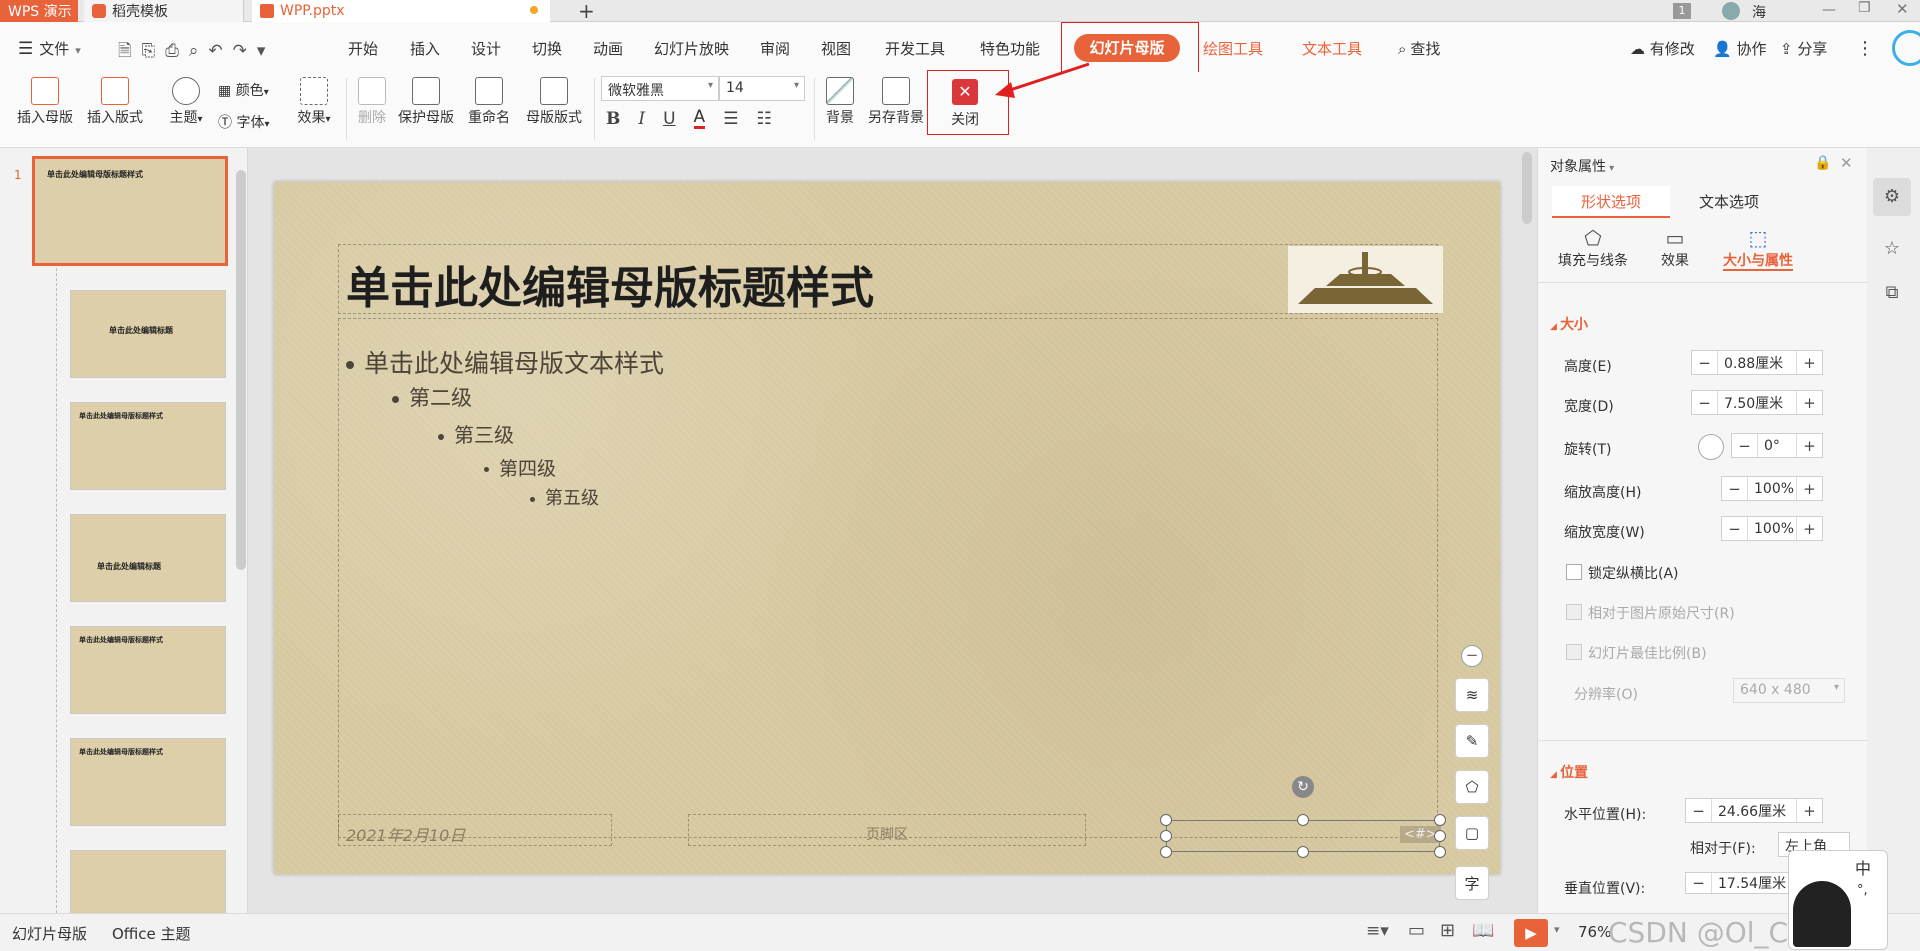 This screenshot has height=951, width=1920. I want to click on more-icon: ⋮, so click(1865, 48).